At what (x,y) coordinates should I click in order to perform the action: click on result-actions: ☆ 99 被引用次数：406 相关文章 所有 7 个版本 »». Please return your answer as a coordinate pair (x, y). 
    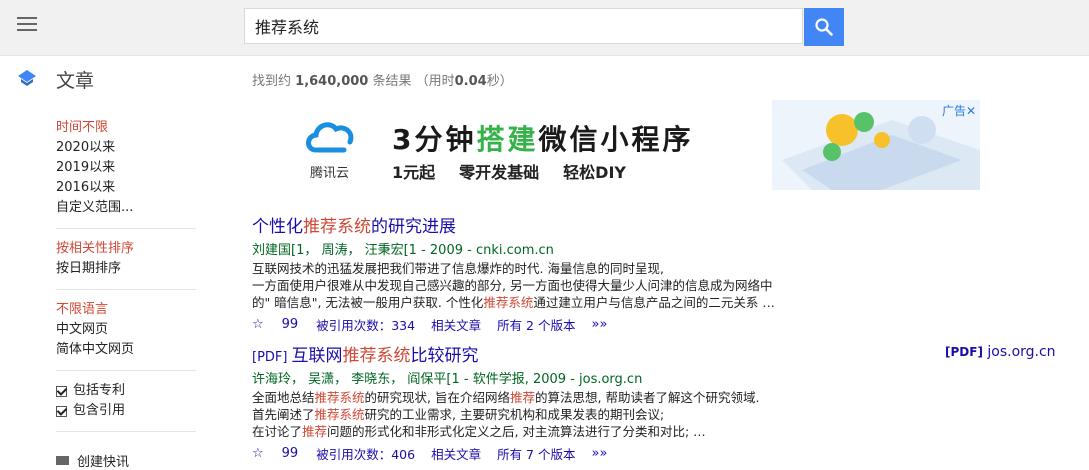
    Looking at the image, I should click on (532, 453).